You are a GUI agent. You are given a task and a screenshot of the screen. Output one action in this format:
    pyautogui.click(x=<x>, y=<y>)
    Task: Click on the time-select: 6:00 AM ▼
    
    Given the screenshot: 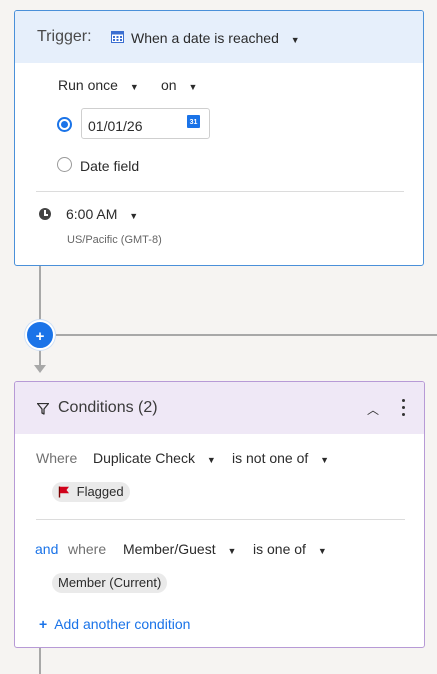 What is the action you would take?
    pyautogui.click(x=102, y=214)
    